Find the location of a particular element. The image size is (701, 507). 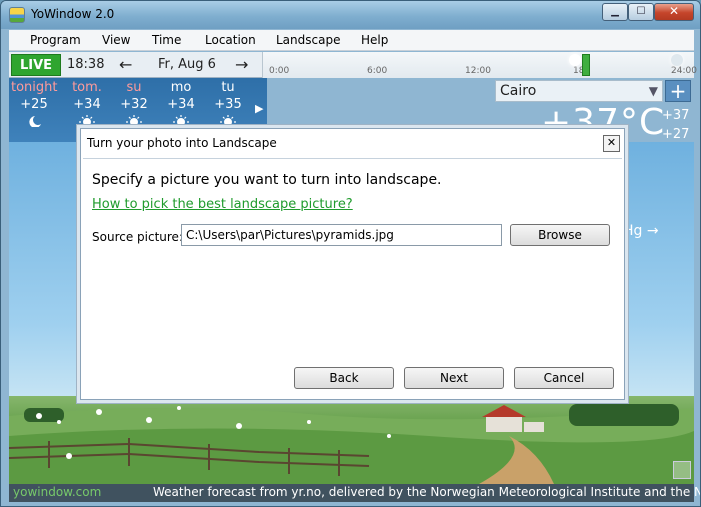

close-window-button: ✕ is located at coordinates (674, 12).